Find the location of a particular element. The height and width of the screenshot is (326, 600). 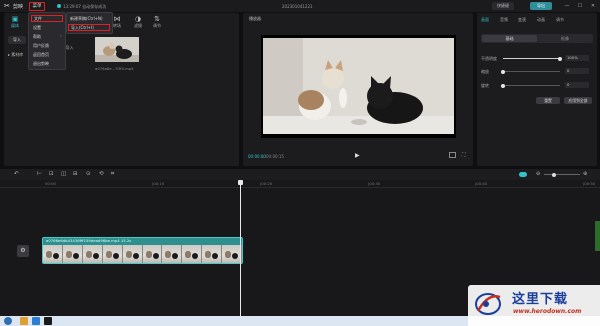

adjust-icon: ⇅ is located at coordinates (157, 19).